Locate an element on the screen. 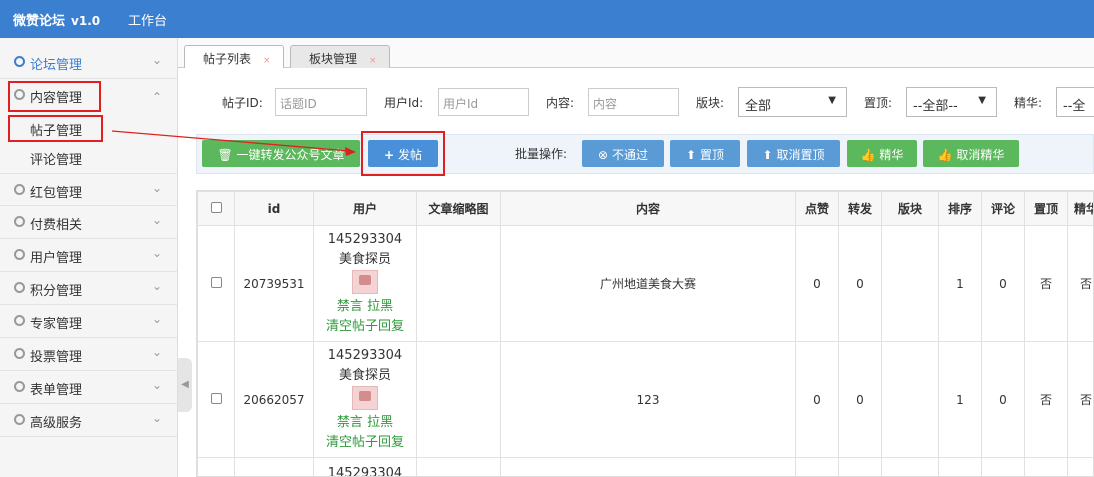 This screenshot has width=1094, height=477. tab-label: 帖子列表 is located at coordinates (227, 59).